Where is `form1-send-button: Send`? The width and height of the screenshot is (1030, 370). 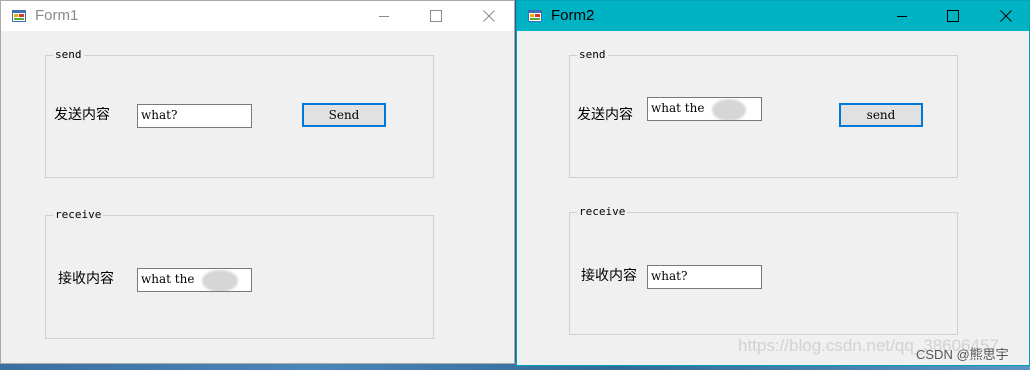
form1-send-button: Send is located at coordinates (344, 115).